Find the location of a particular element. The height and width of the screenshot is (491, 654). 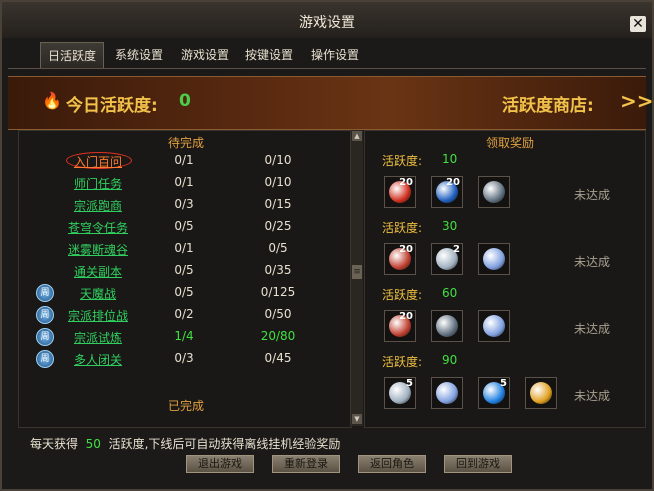

close-button: ✕ is located at coordinates (638, 24).